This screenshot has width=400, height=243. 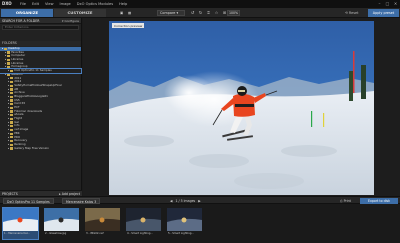 What do you see at coordinates (123, 4) in the screenshot?
I see `menu-help: Help` at bounding box center [123, 4].